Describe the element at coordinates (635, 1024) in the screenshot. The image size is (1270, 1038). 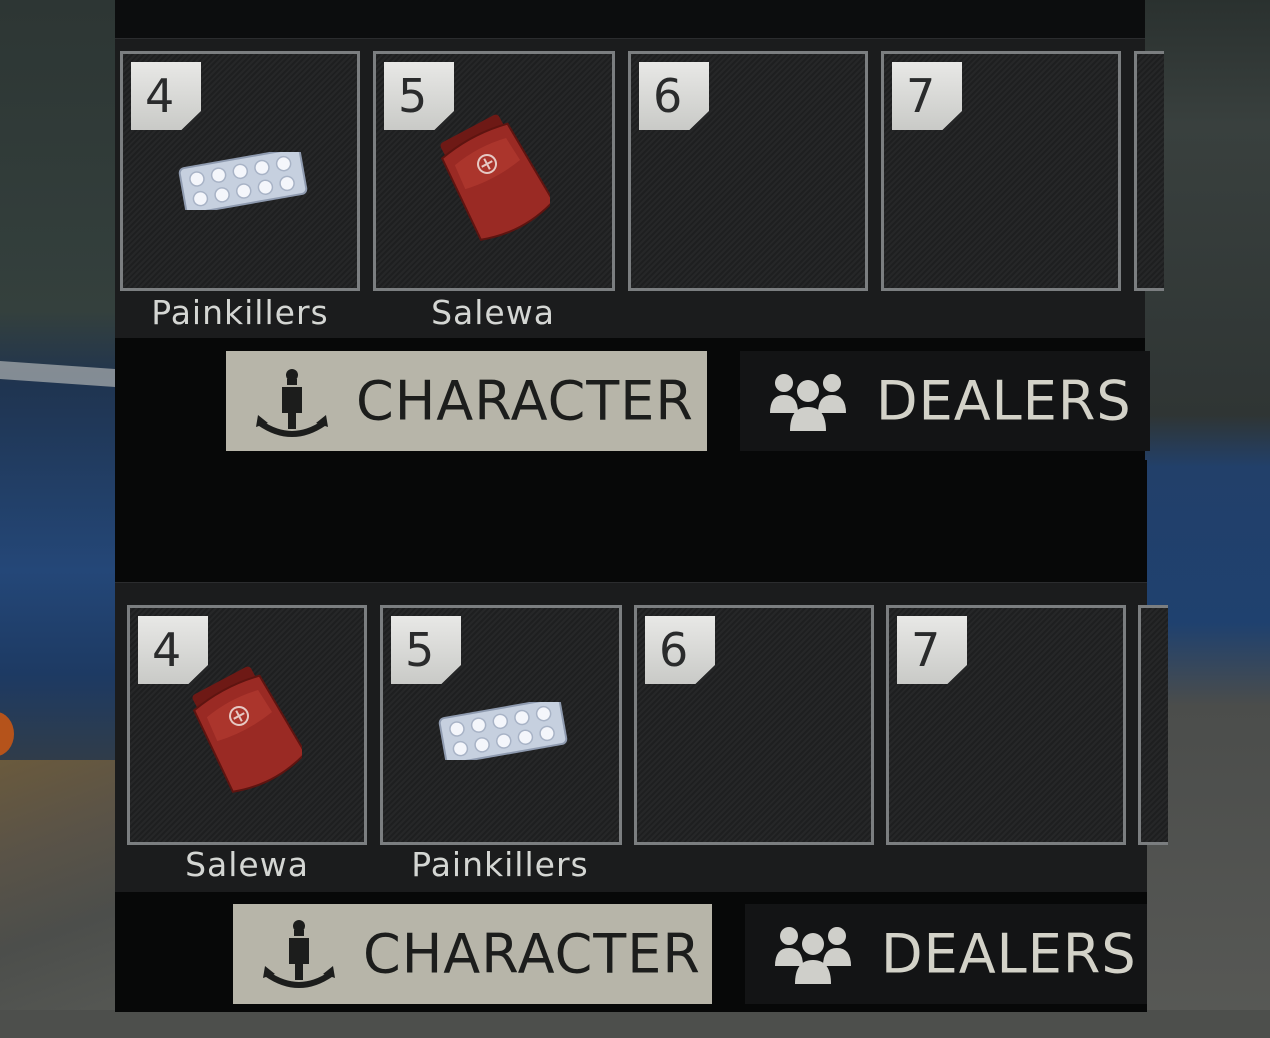
I see `floor-bottom` at that location.